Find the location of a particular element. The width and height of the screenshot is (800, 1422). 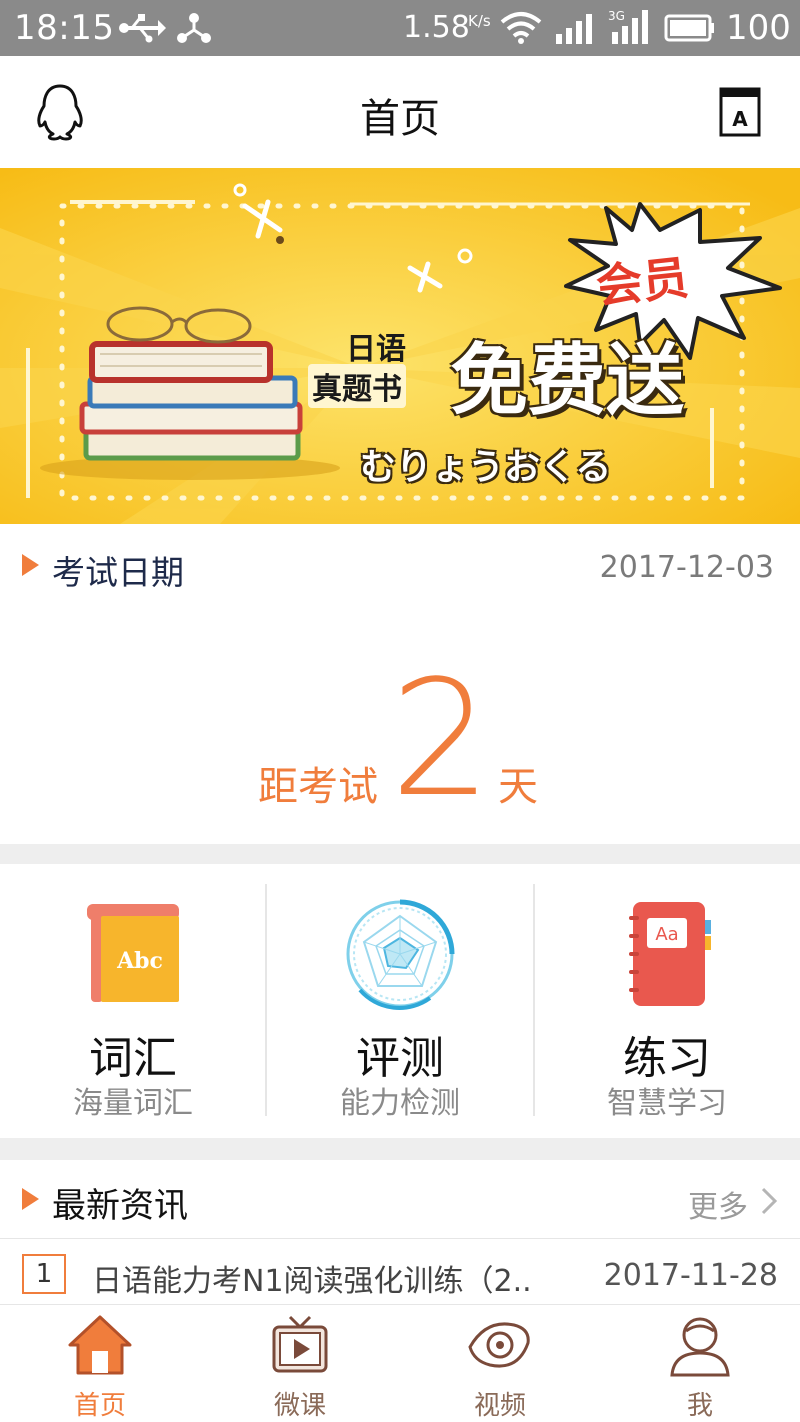

status-time: 18:15 is located at coordinates (64, 28).